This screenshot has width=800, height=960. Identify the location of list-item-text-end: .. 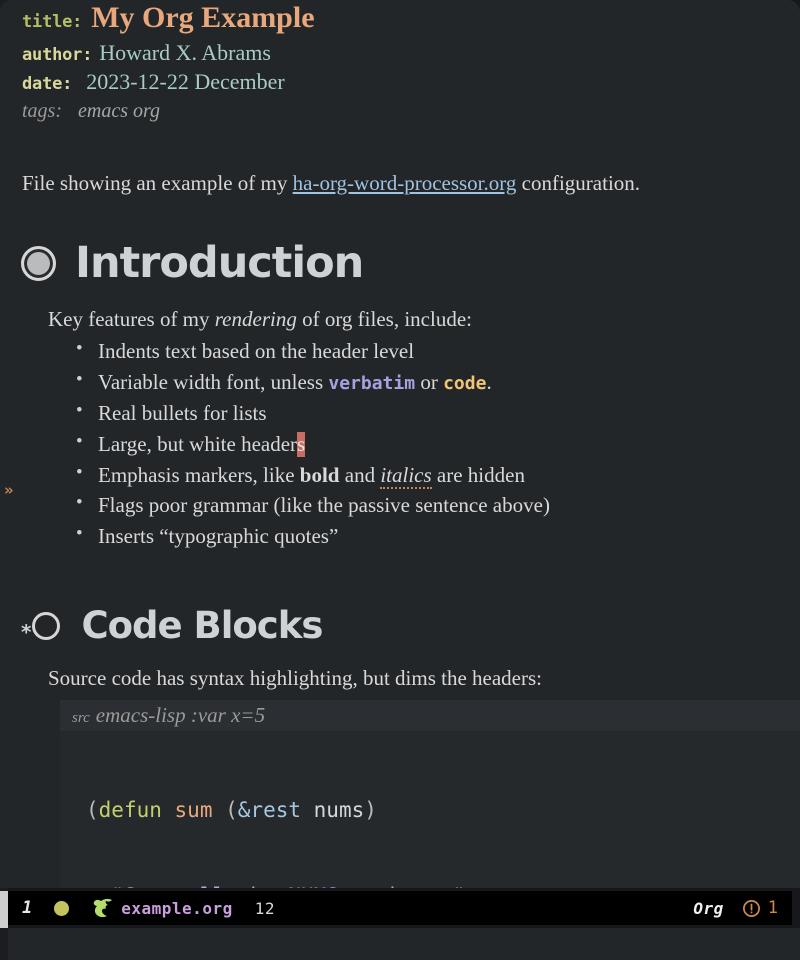
(489, 381).